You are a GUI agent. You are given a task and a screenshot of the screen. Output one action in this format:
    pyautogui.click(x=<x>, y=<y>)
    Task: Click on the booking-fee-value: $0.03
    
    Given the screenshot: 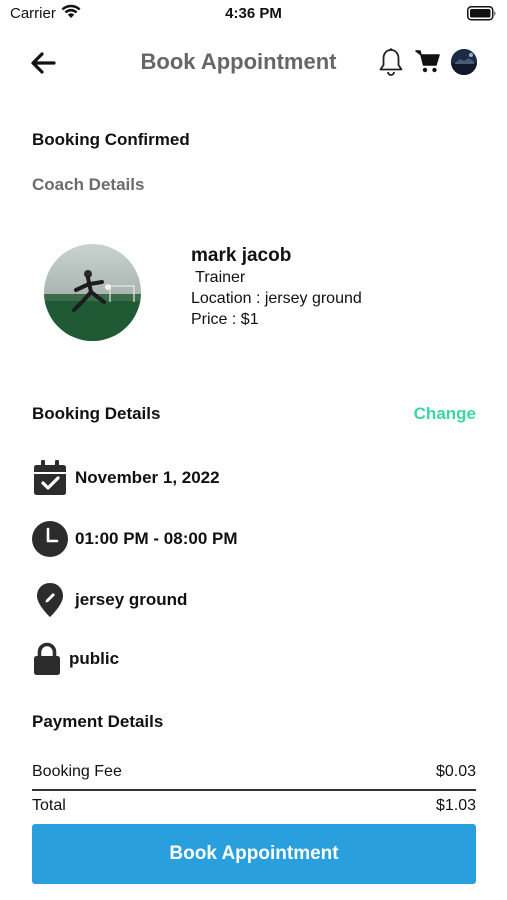 What is the action you would take?
    pyautogui.click(x=455, y=771)
    